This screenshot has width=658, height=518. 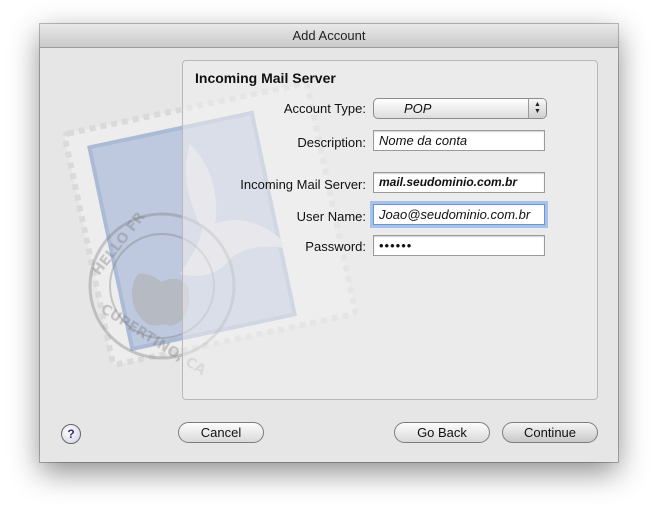 I want to click on incoming-server-label: Incoming Mail Server:, so click(x=303, y=184).